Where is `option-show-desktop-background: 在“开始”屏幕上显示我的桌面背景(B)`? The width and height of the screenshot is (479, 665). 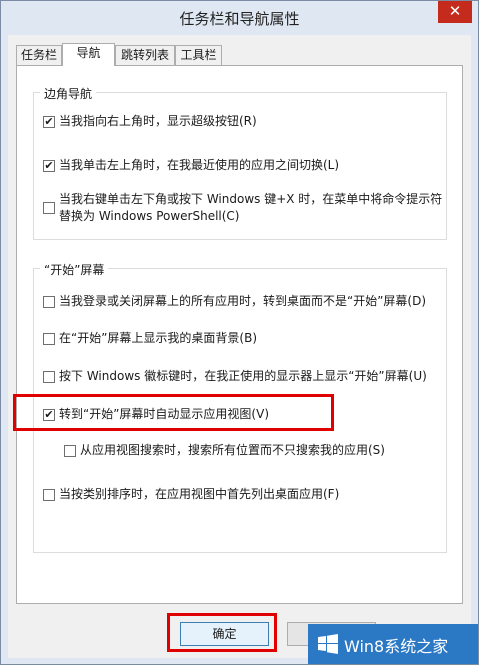
option-show-desktop-background: 在“开始”屏幕上显示我的桌面背景(B) is located at coordinates (243, 338).